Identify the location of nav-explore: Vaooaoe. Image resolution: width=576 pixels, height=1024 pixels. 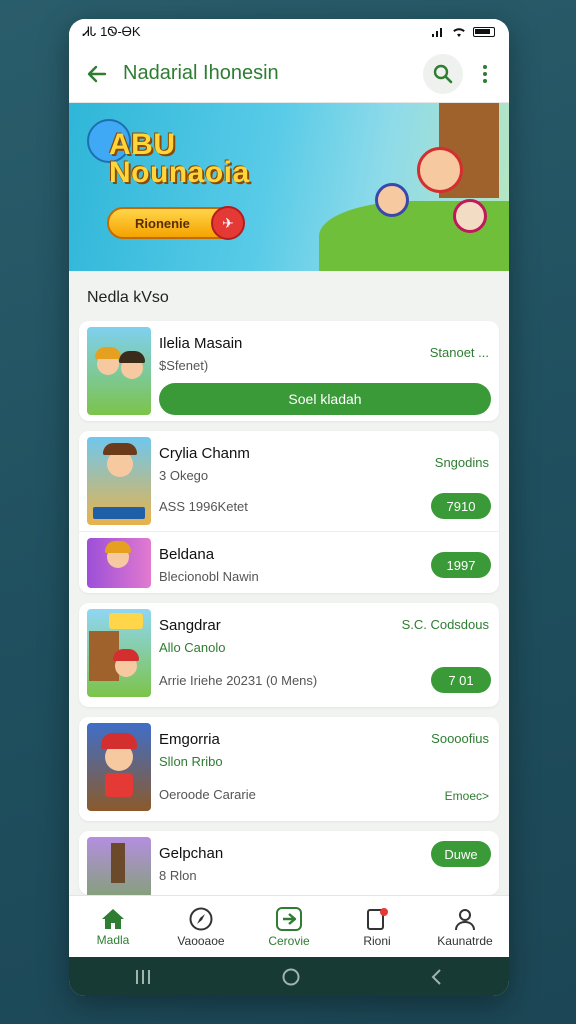
(201, 926).